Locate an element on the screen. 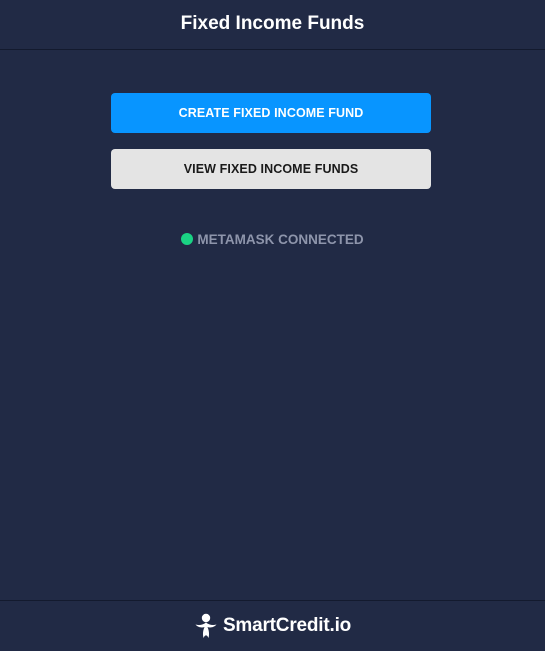 This screenshot has height=651, width=549. panel-footer: SmartCredit.io is located at coordinates (272, 625).